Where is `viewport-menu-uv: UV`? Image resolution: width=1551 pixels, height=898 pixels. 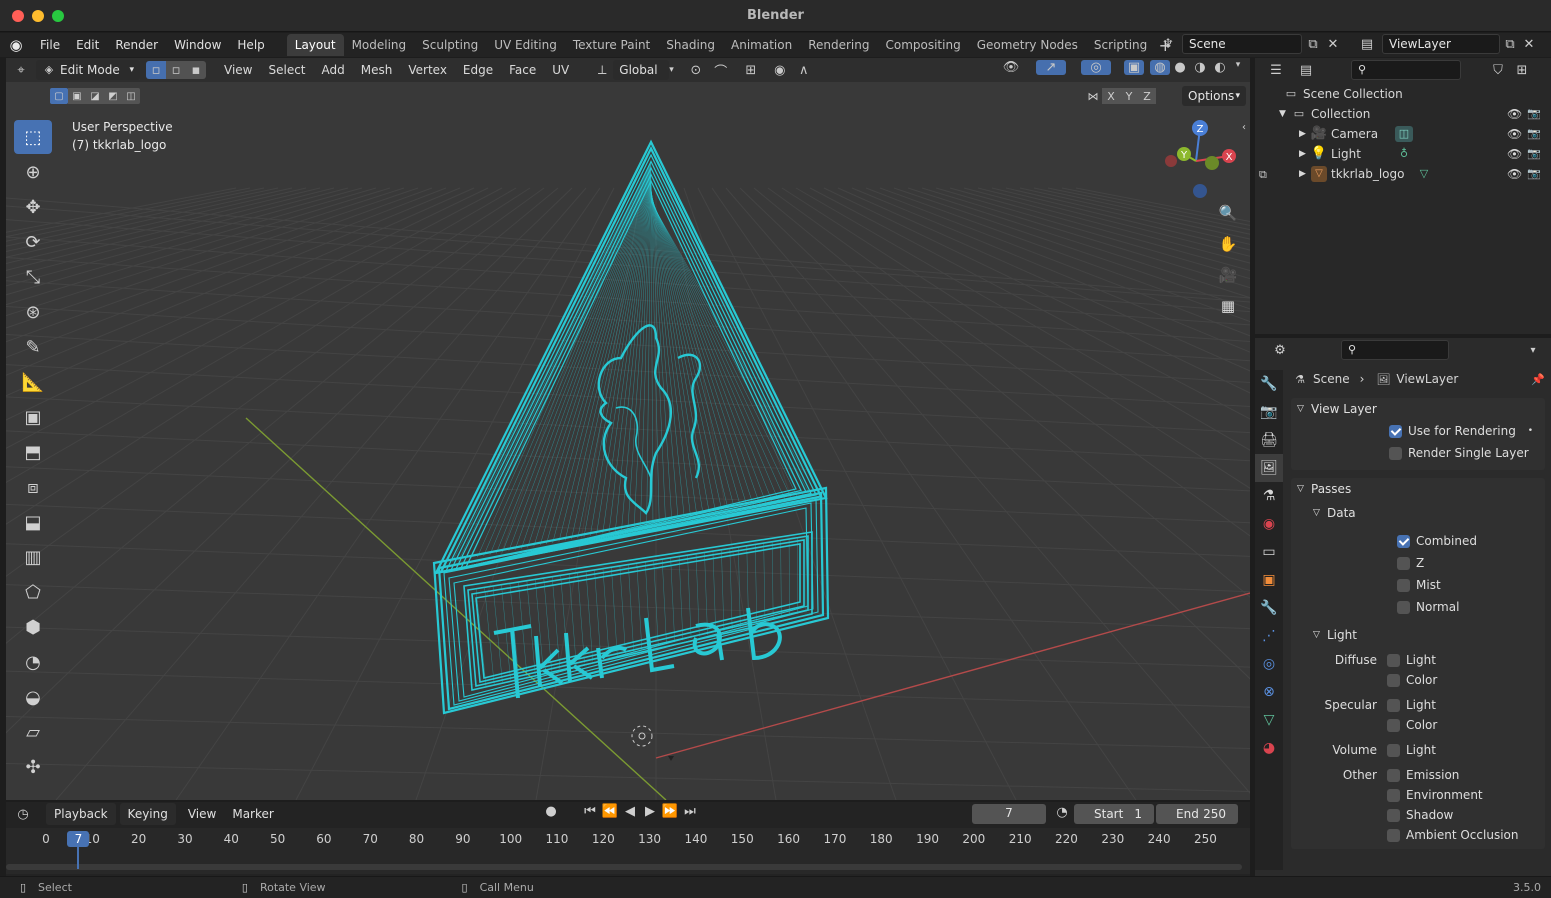
viewport-menu-uv: UV is located at coordinates (560, 70).